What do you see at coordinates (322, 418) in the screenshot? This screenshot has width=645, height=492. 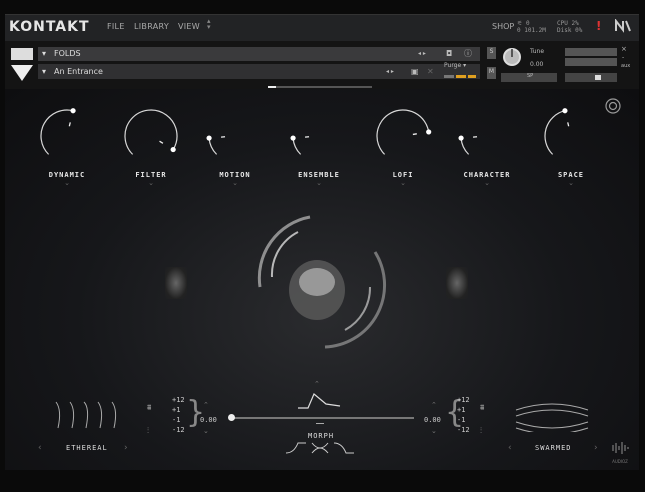 I see `morph-slider-track` at bounding box center [322, 418].